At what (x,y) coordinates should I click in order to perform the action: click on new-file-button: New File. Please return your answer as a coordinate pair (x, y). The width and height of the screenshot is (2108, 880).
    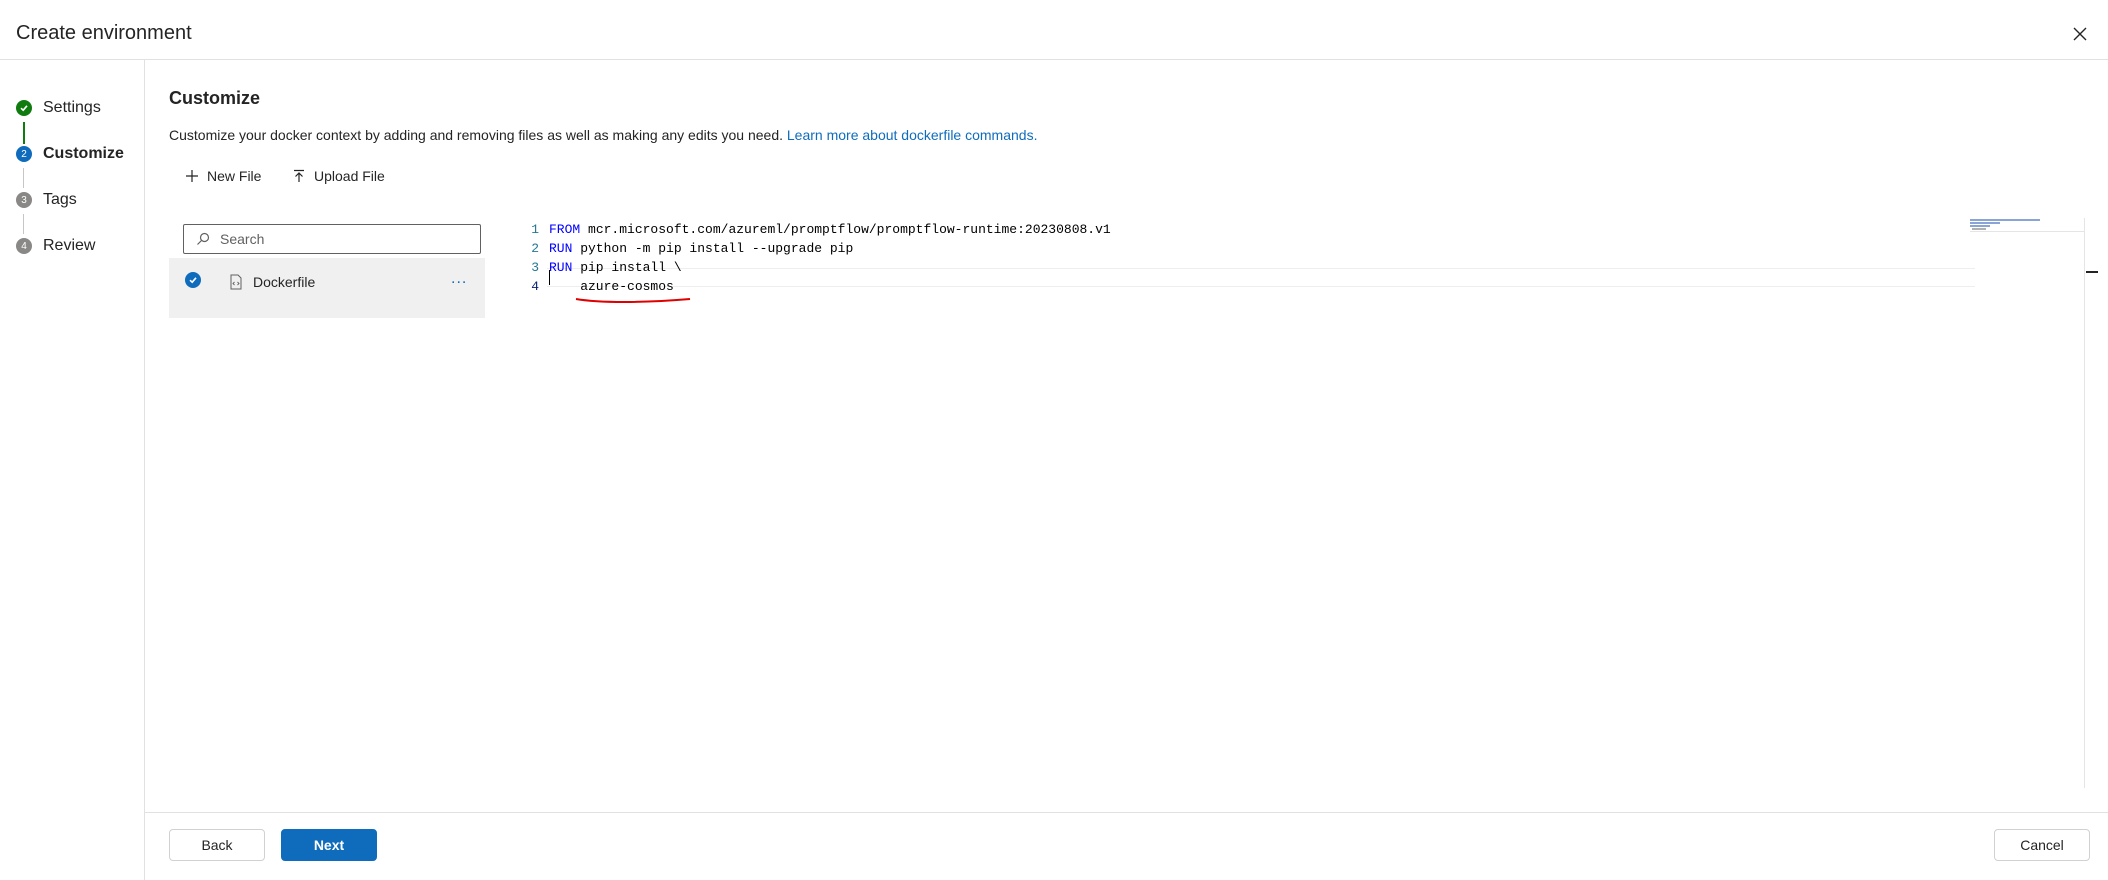
    Looking at the image, I should click on (223, 176).